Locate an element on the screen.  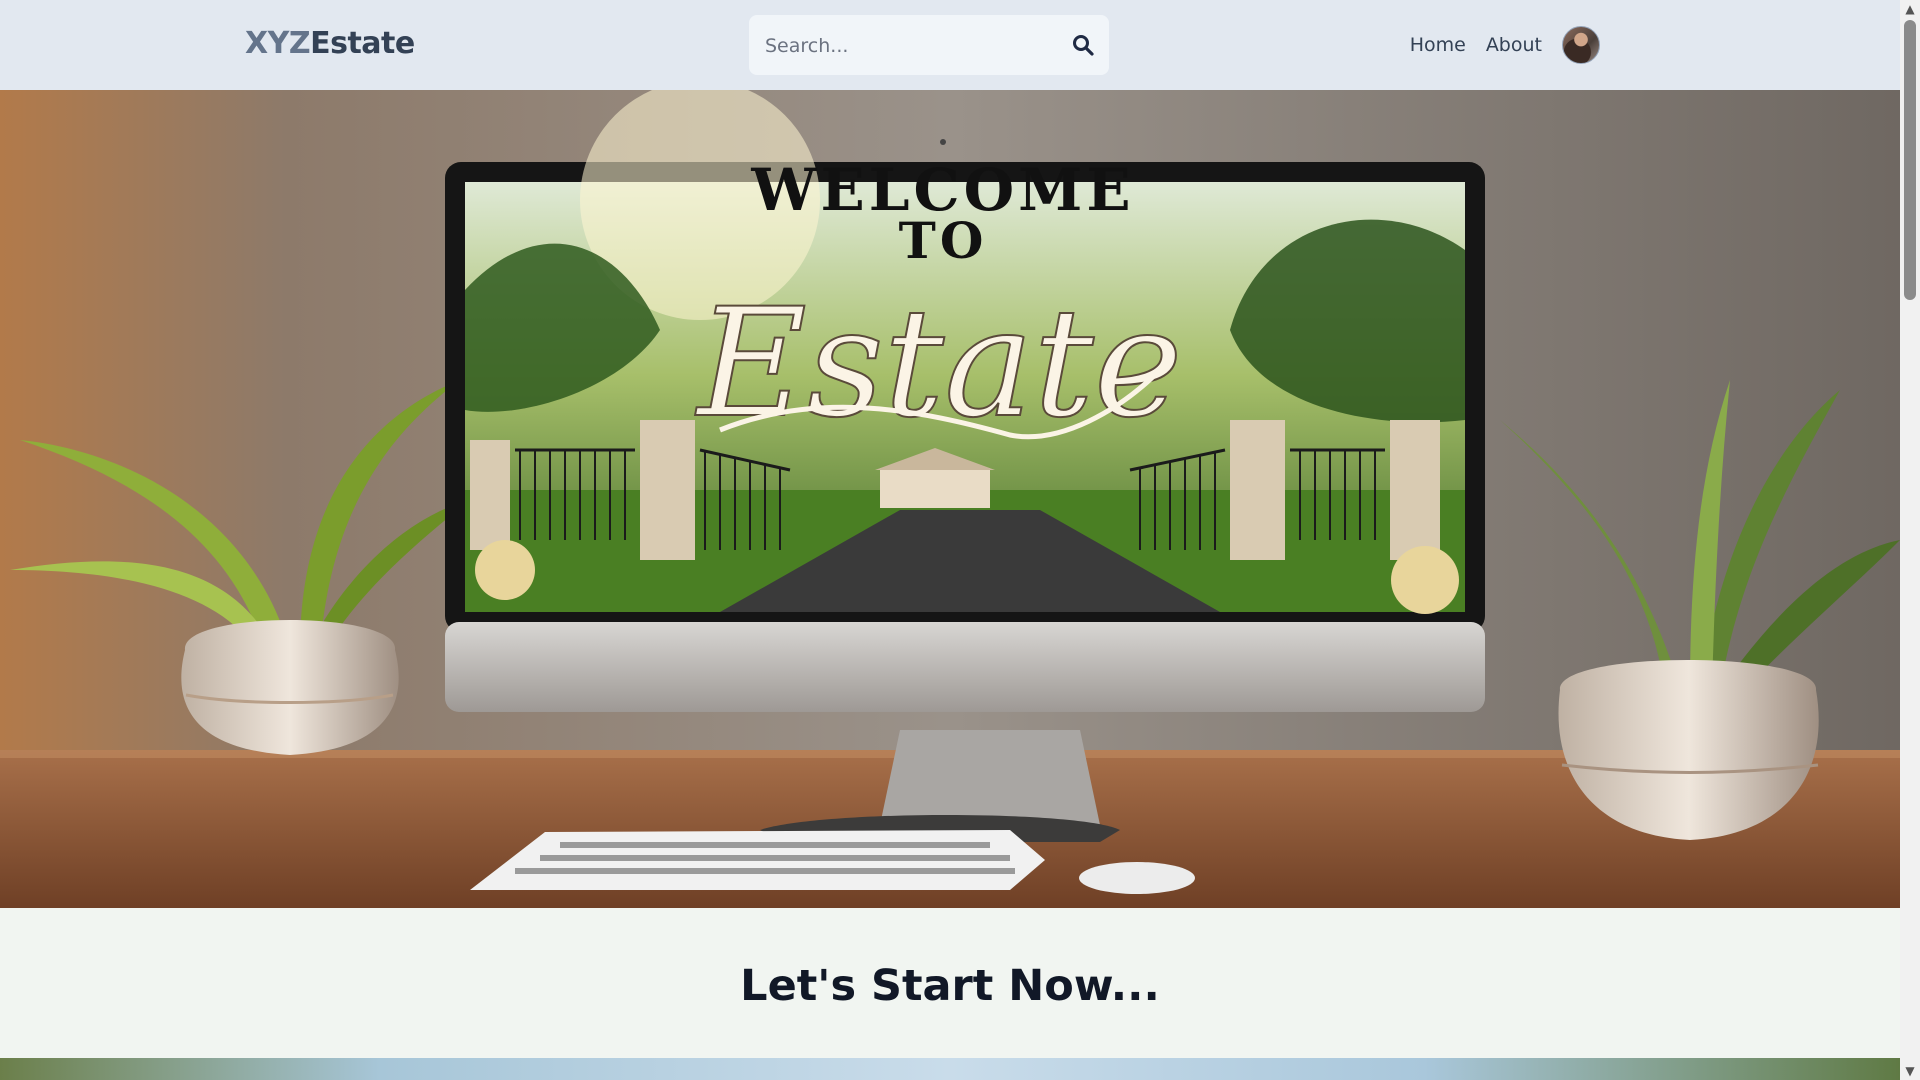
avatar is located at coordinates (1581, 45).